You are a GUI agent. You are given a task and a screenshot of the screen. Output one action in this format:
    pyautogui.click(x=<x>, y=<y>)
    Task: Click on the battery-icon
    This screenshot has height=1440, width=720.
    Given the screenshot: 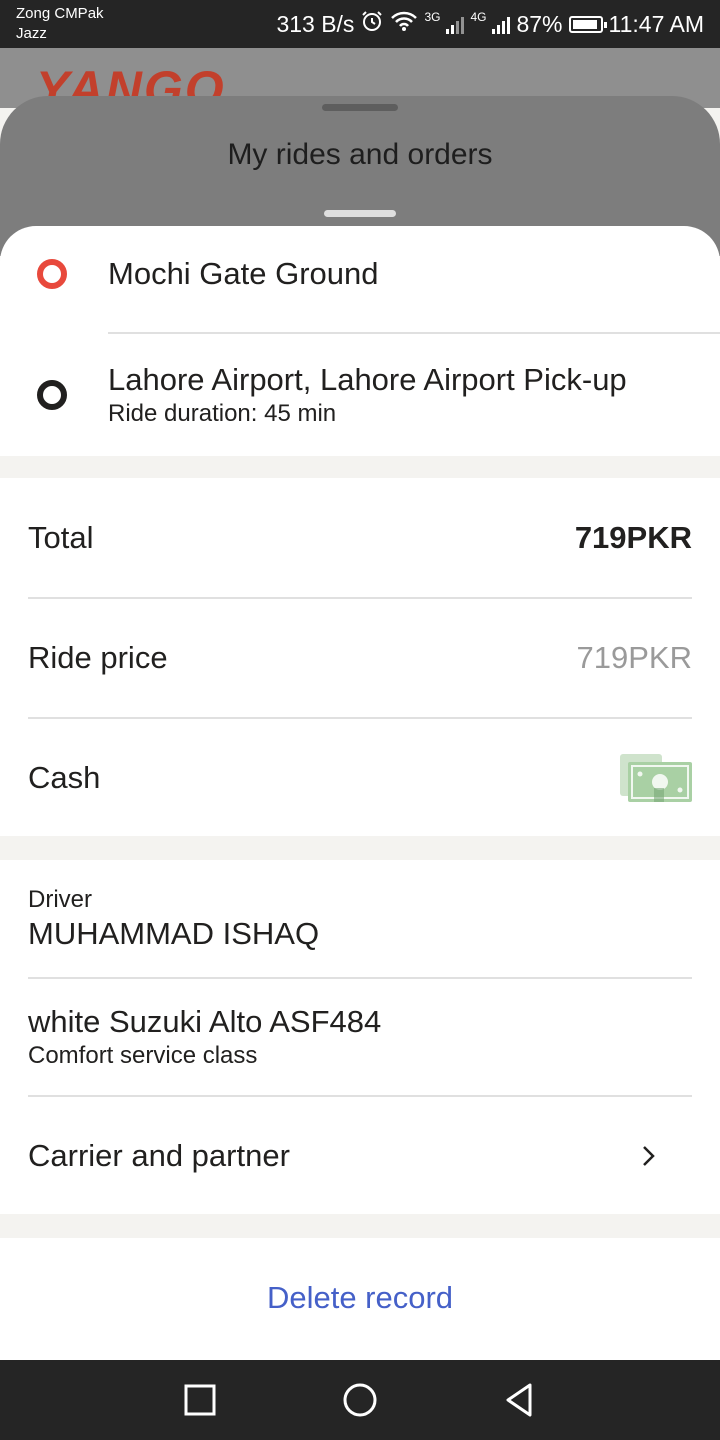 What is the action you would take?
    pyautogui.click(x=587, y=24)
    